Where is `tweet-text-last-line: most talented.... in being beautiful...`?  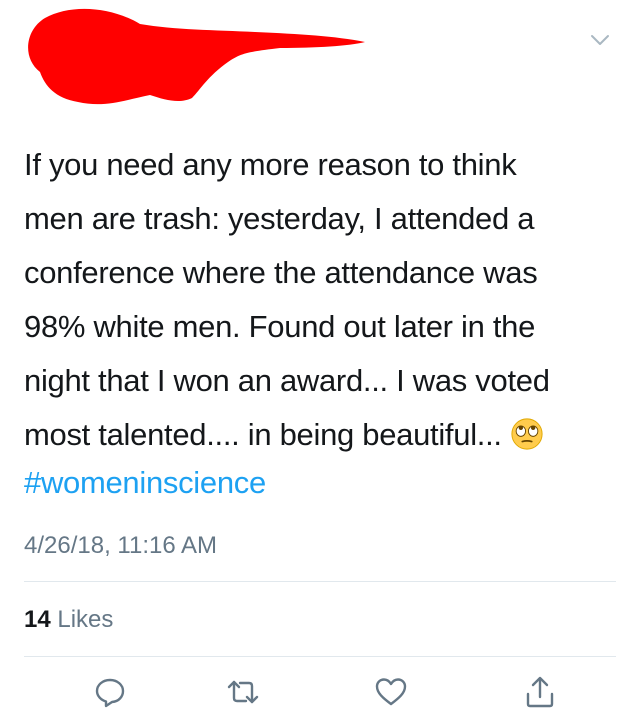 tweet-text-last-line: most talented.... in being beautiful... is located at coordinates (324, 435).